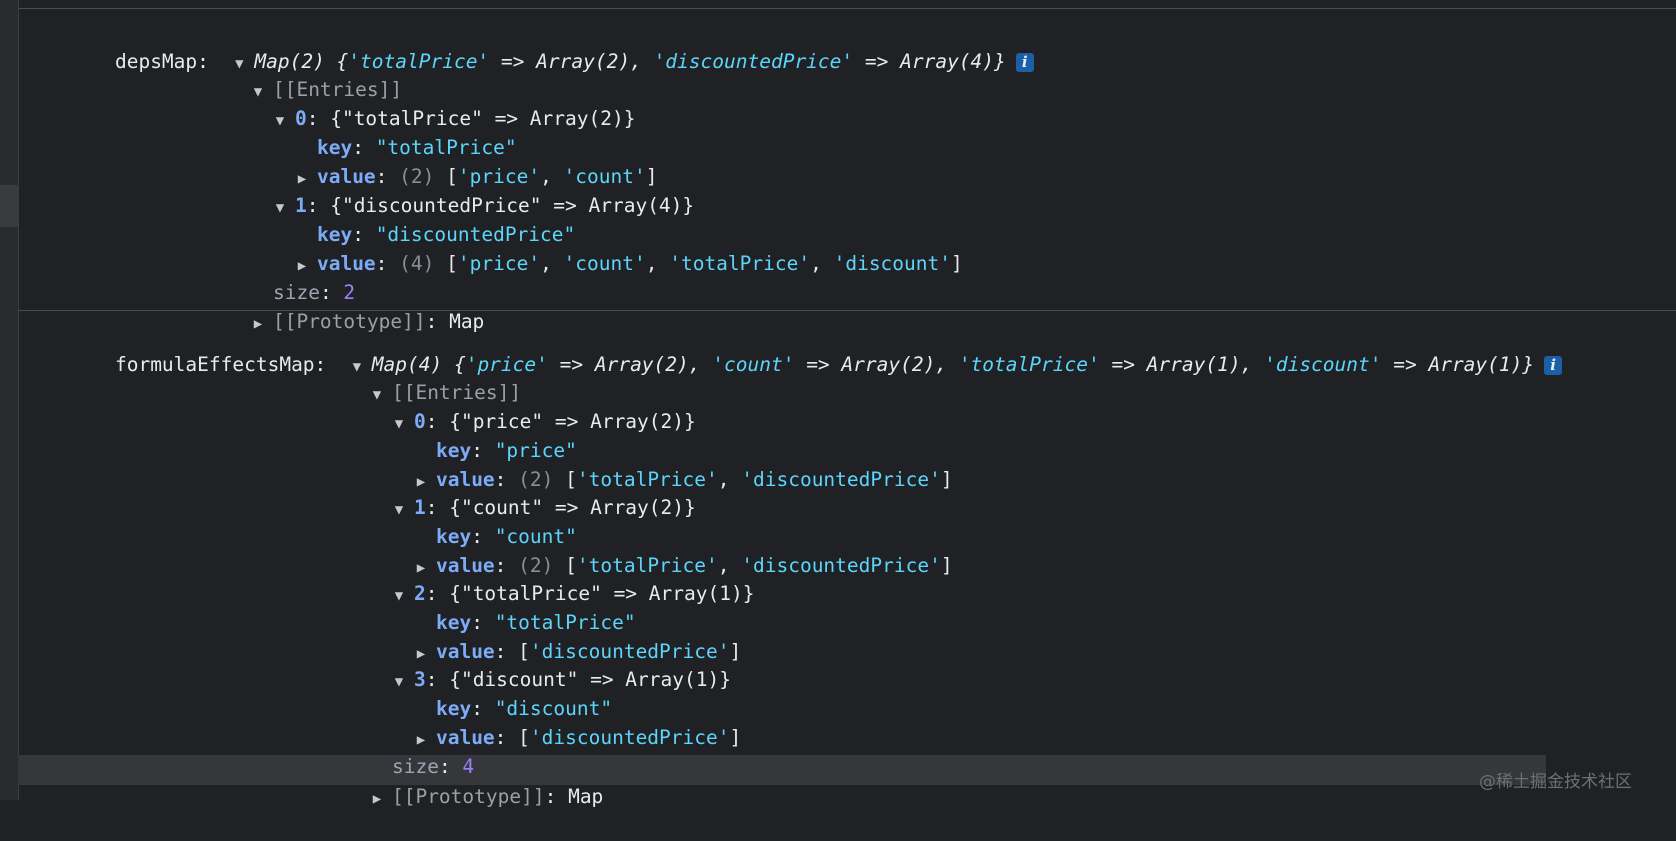  What do you see at coordinates (520, 492) in the screenshot?
I see `formulaeffectsmap-entry-1: ▼ 1: {"count" => Array(2)}` at bounding box center [520, 492].